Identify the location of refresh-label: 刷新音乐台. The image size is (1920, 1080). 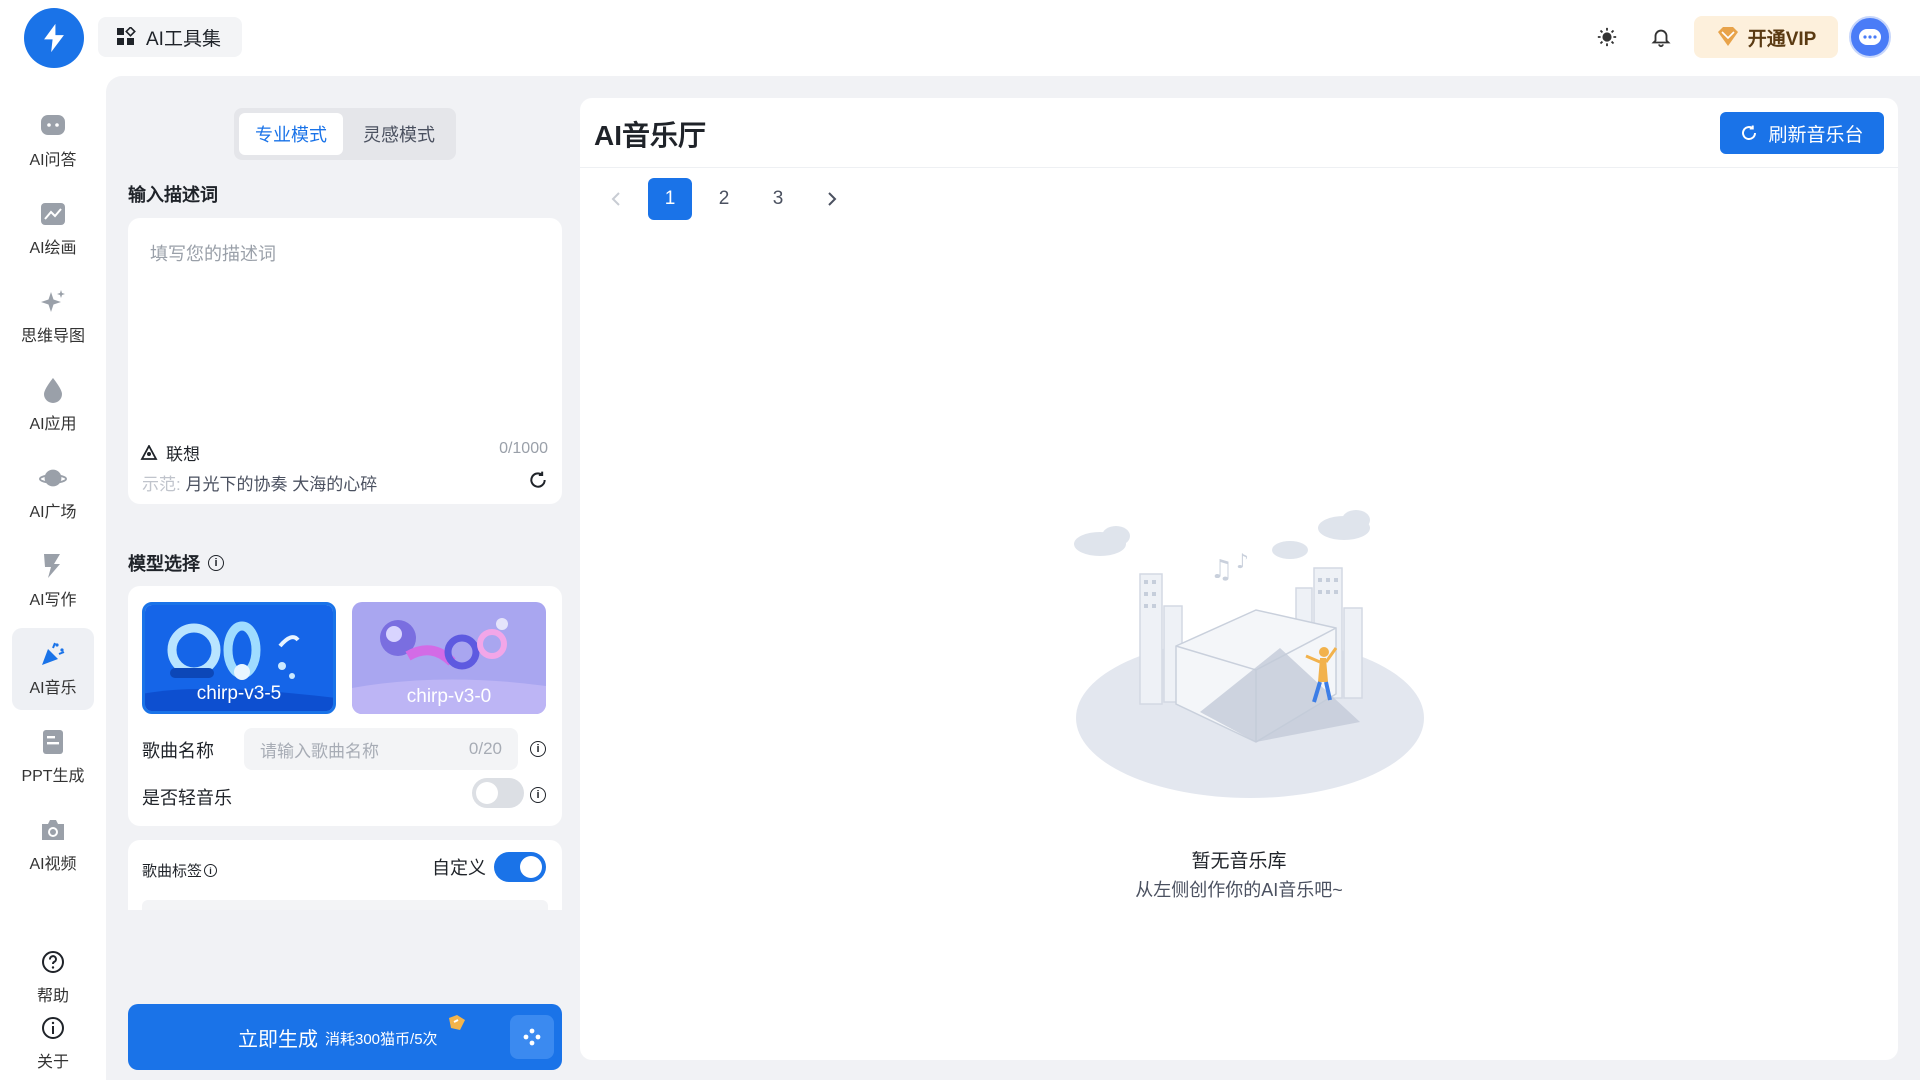
(1816, 135).